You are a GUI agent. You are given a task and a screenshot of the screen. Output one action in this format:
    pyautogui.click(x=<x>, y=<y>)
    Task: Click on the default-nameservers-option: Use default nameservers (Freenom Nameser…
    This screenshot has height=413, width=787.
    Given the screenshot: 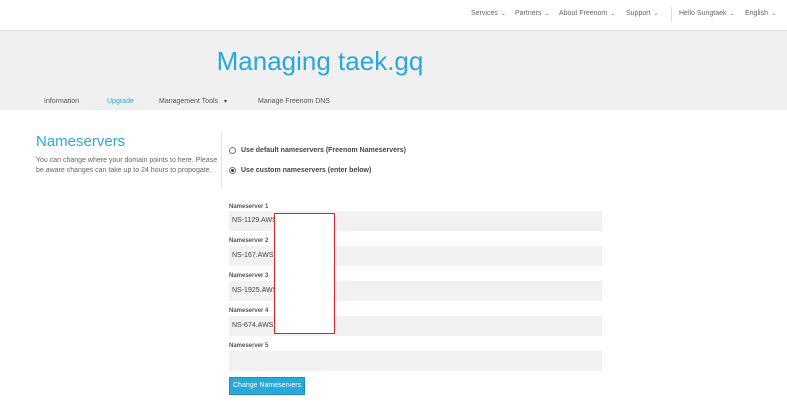 What is the action you would take?
    pyautogui.click(x=317, y=150)
    